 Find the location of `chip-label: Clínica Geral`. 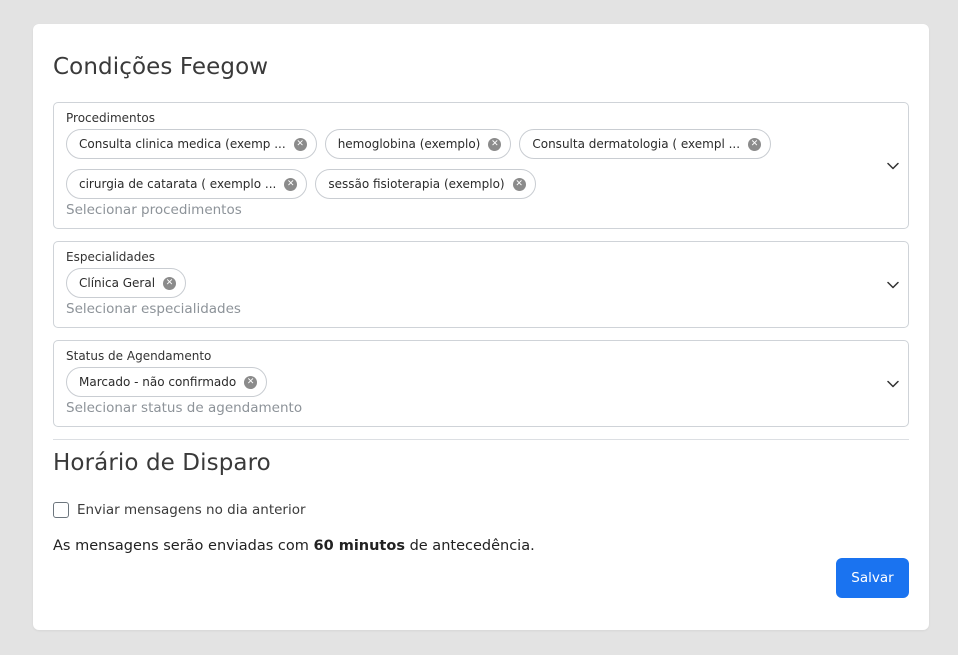

chip-label: Clínica Geral is located at coordinates (117, 283).